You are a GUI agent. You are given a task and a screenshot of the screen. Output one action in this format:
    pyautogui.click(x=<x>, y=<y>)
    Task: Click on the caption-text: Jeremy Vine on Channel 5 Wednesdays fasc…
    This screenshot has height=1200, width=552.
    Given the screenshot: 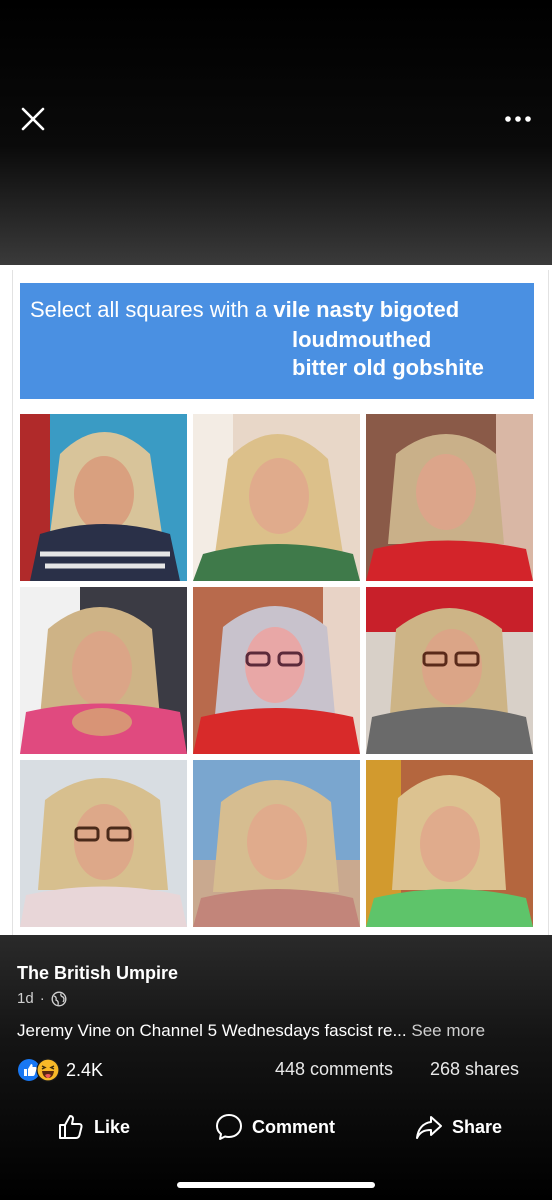 What is the action you would take?
    pyautogui.click(x=212, y=1030)
    